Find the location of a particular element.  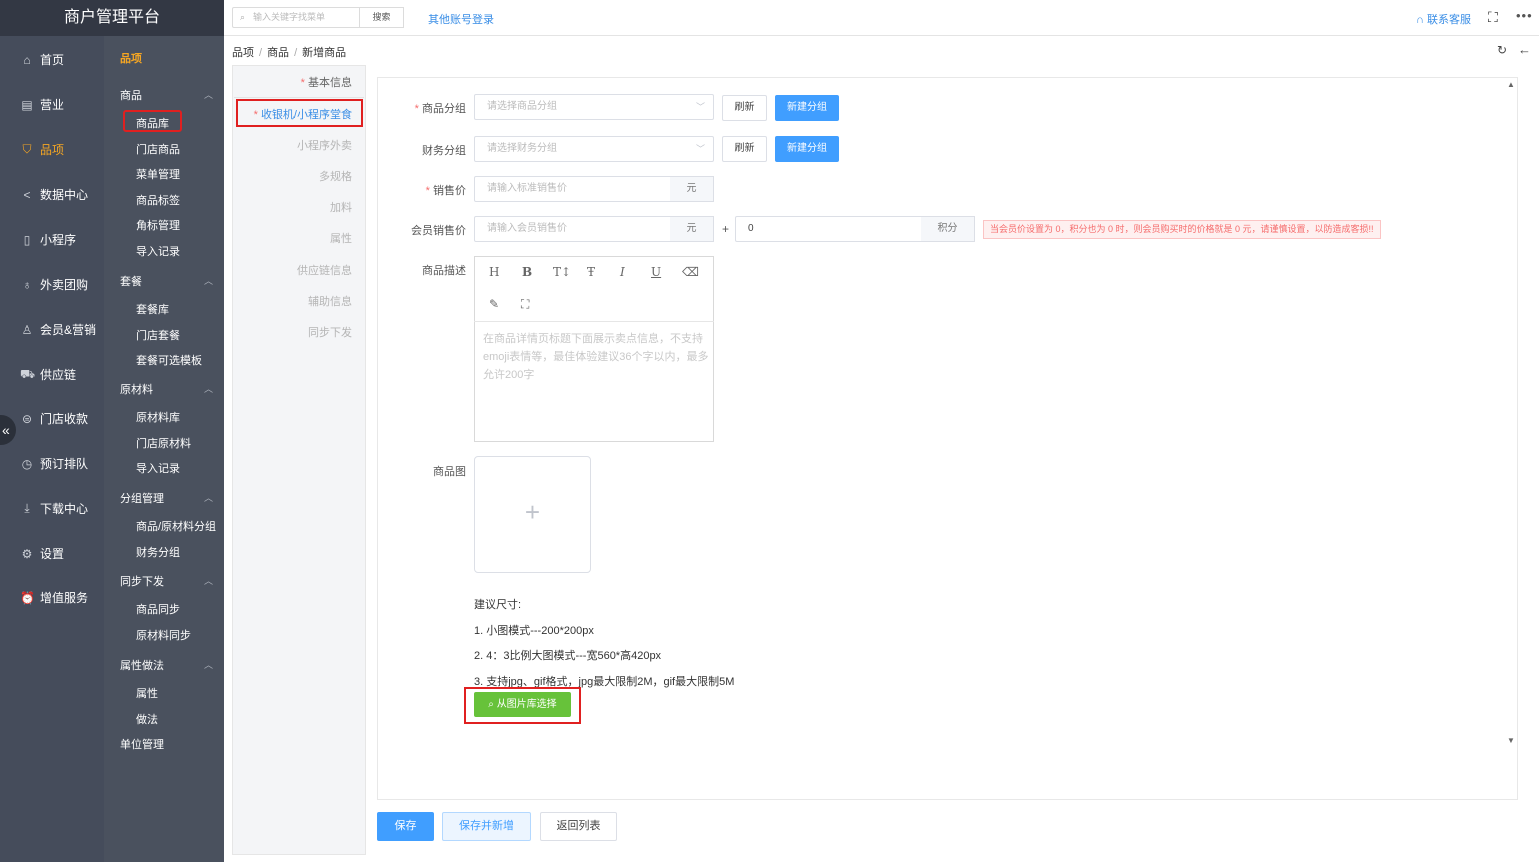

nav-item: ▯ 小程序 is located at coordinates (52, 239).